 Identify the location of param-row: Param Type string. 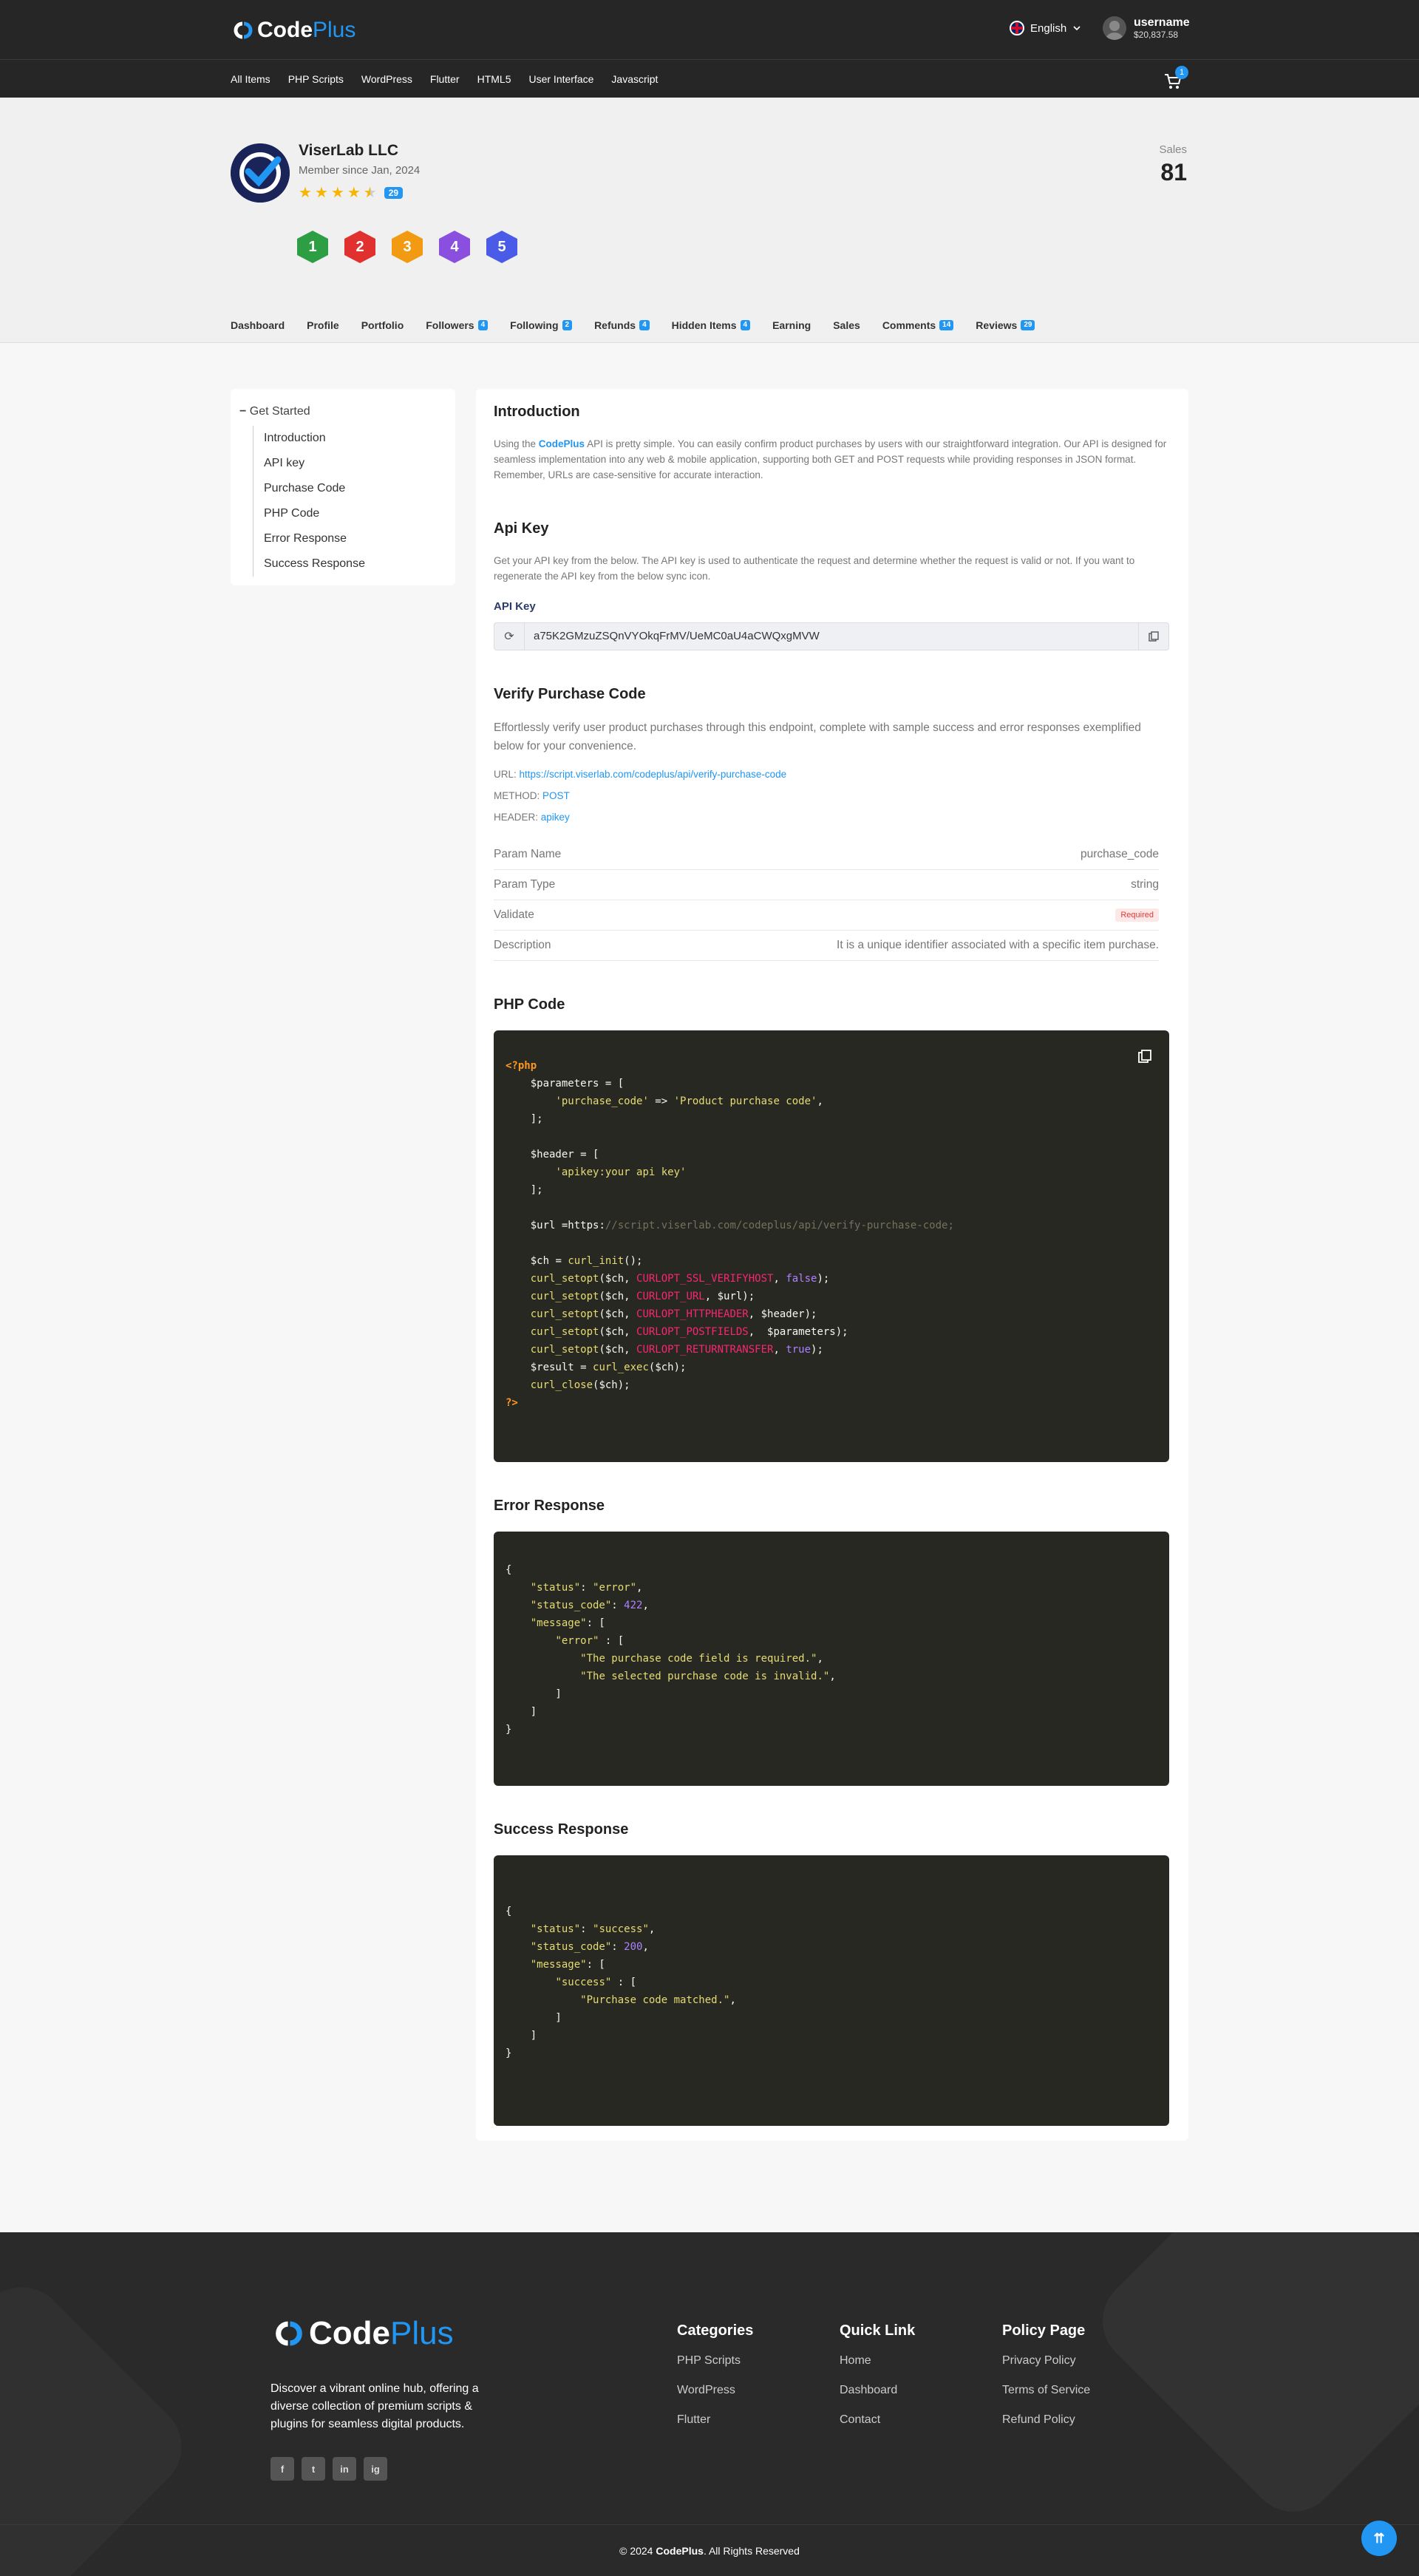
(826, 885).